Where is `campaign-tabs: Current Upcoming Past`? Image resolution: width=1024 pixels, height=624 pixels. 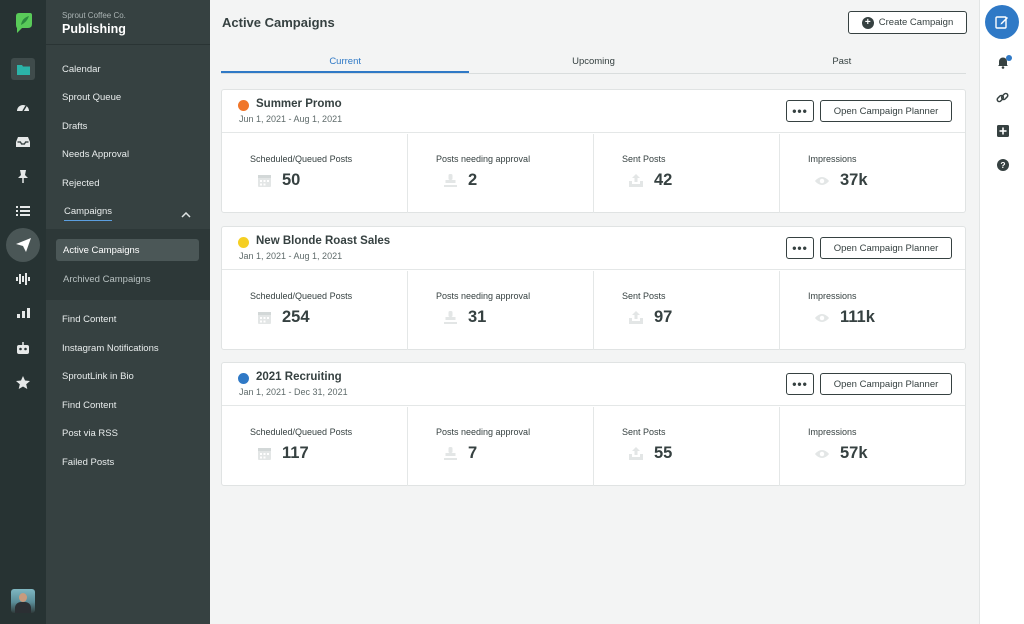 campaign-tabs: Current Upcoming Past is located at coordinates (593, 63).